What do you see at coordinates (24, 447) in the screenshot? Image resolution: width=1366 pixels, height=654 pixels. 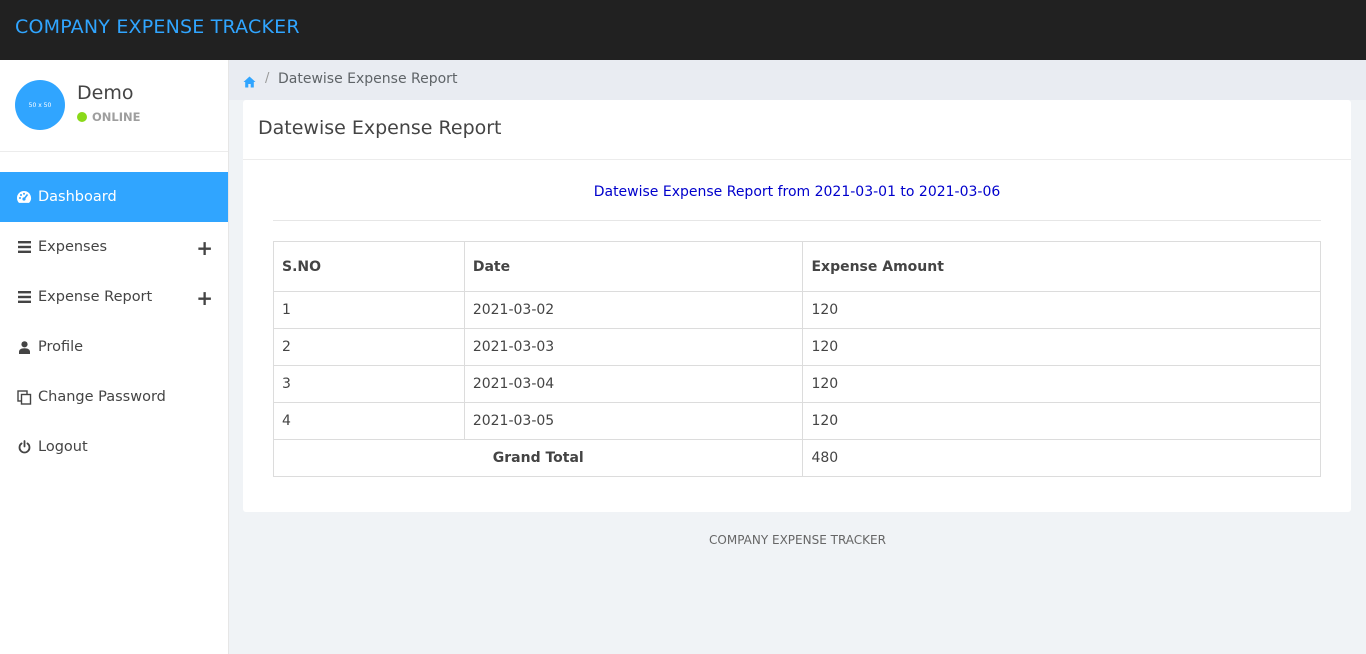 I see `power-icon` at bounding box center [24, 447].